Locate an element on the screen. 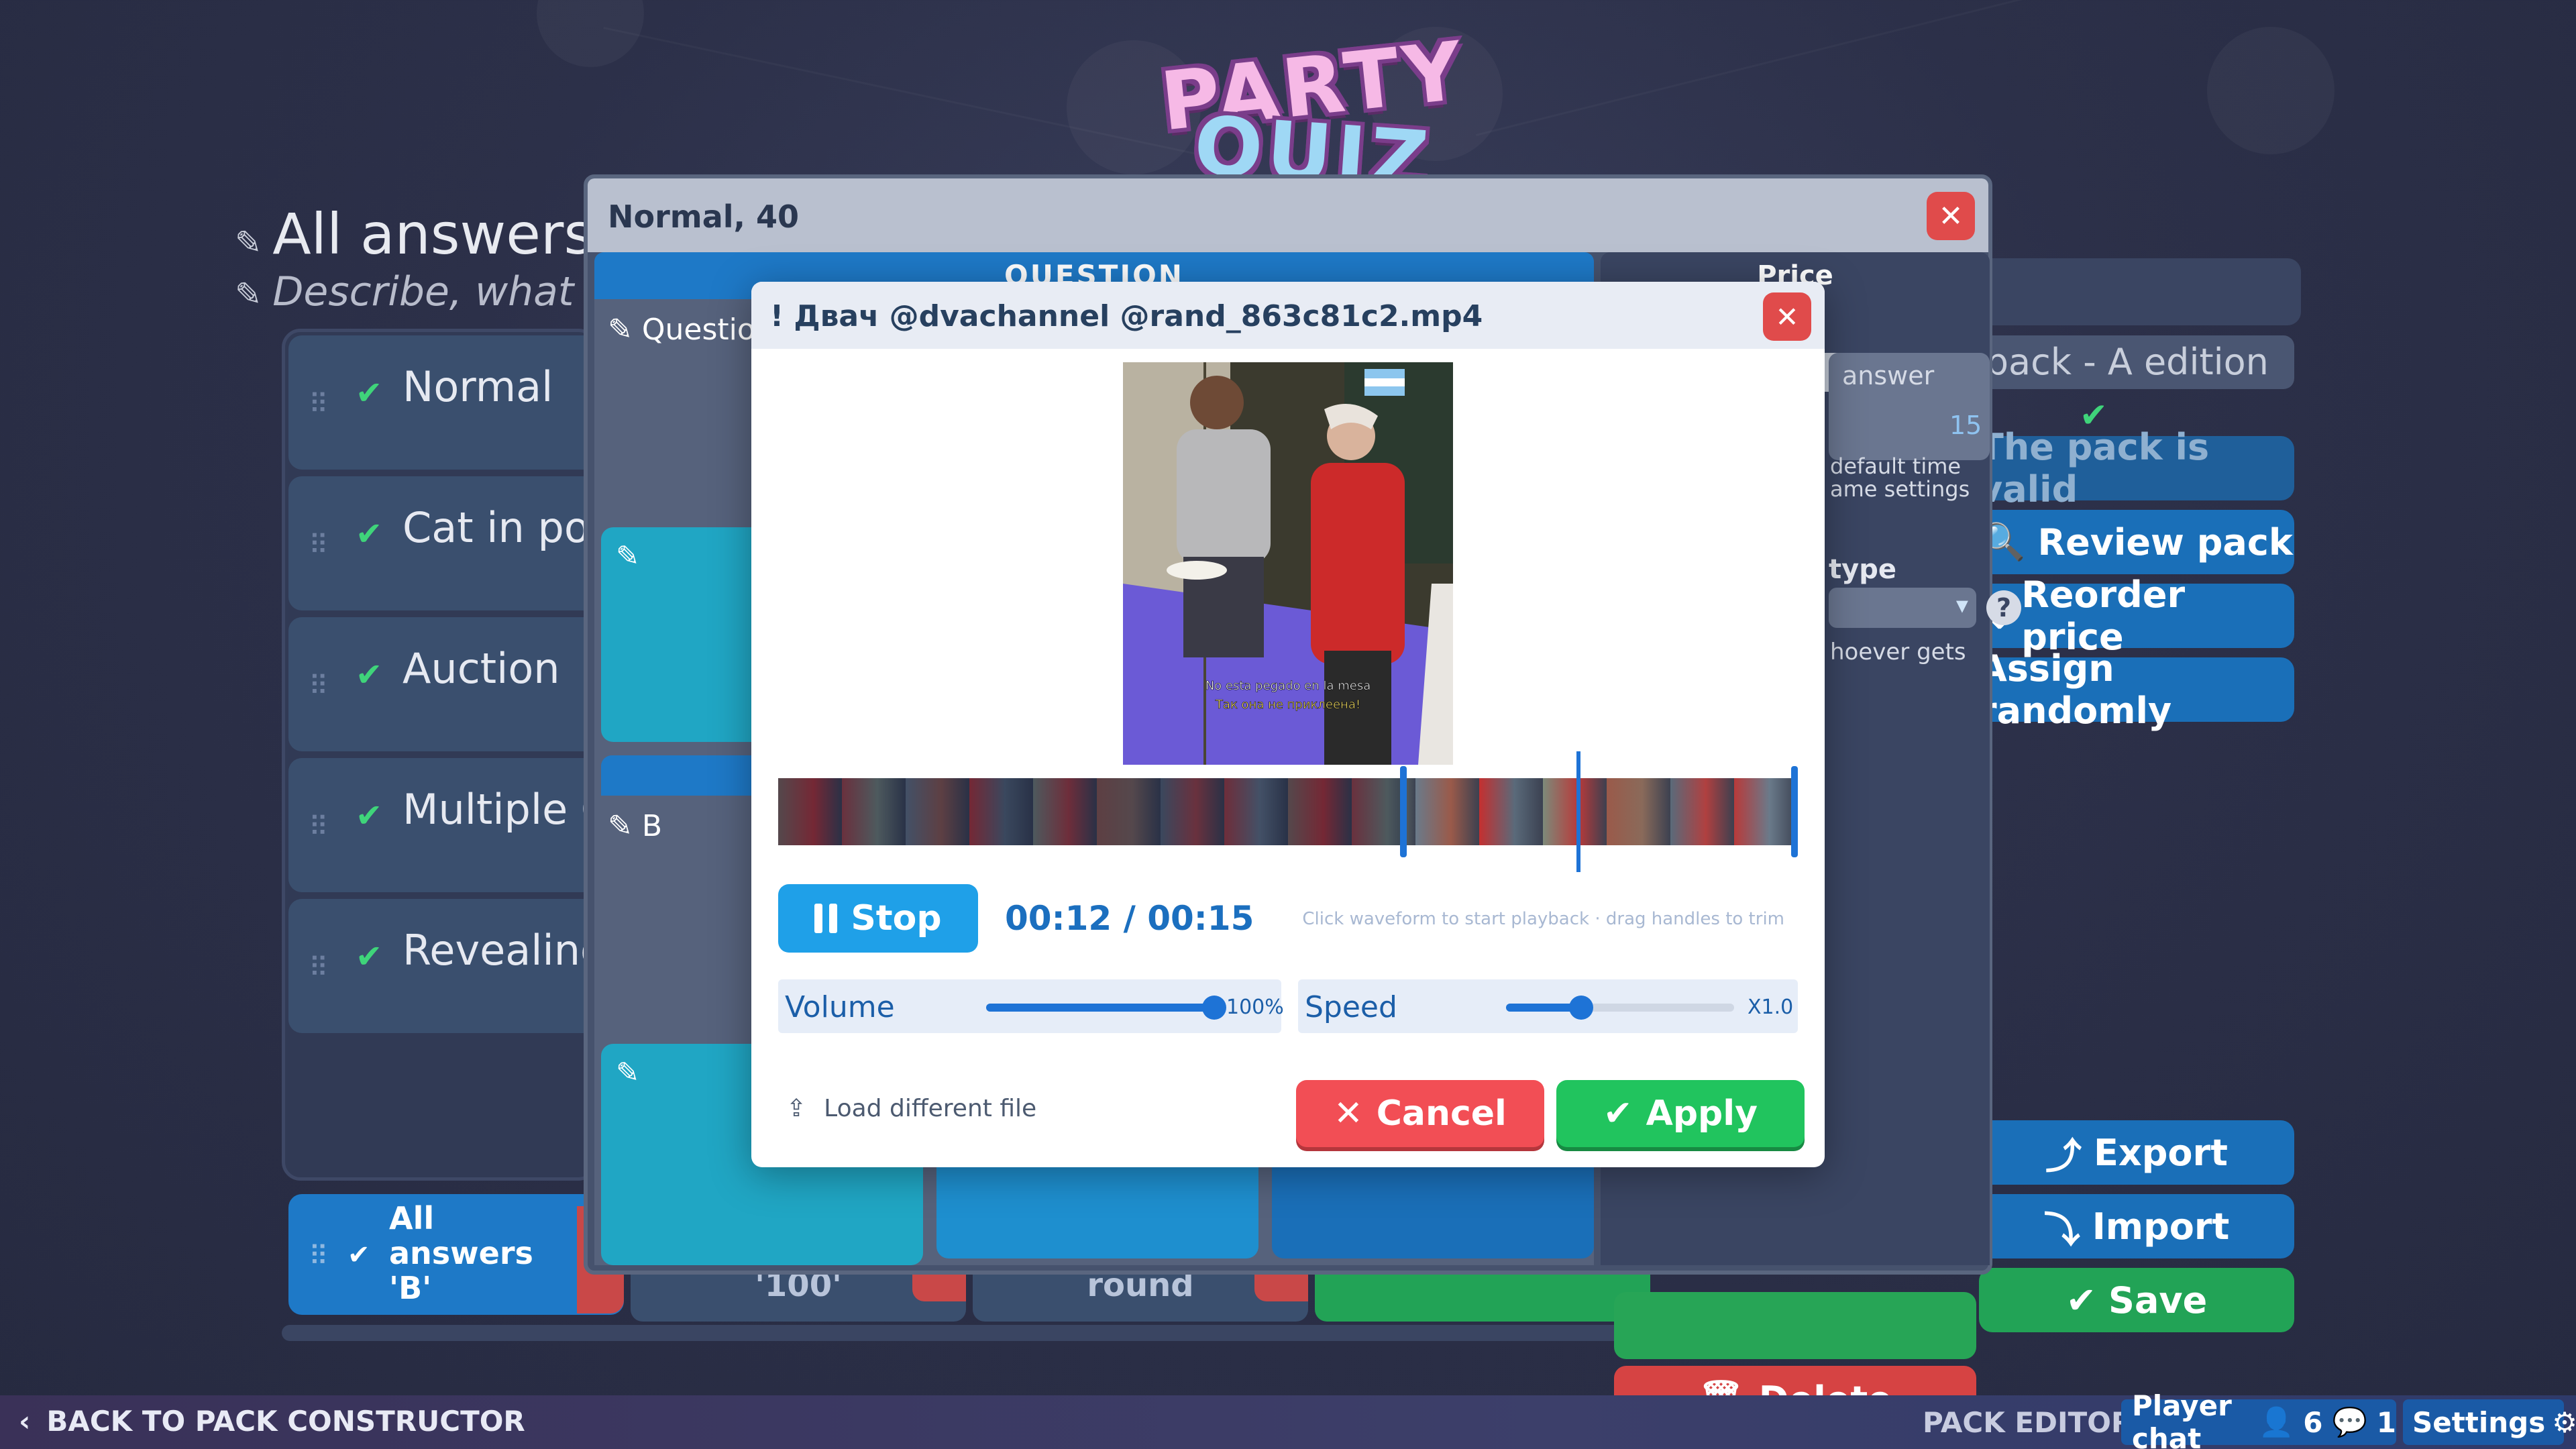 This screenshot has height=1449, width=2576. round-item: ⠿ ✔ Cat in pok is located at coordinates (451, 543).